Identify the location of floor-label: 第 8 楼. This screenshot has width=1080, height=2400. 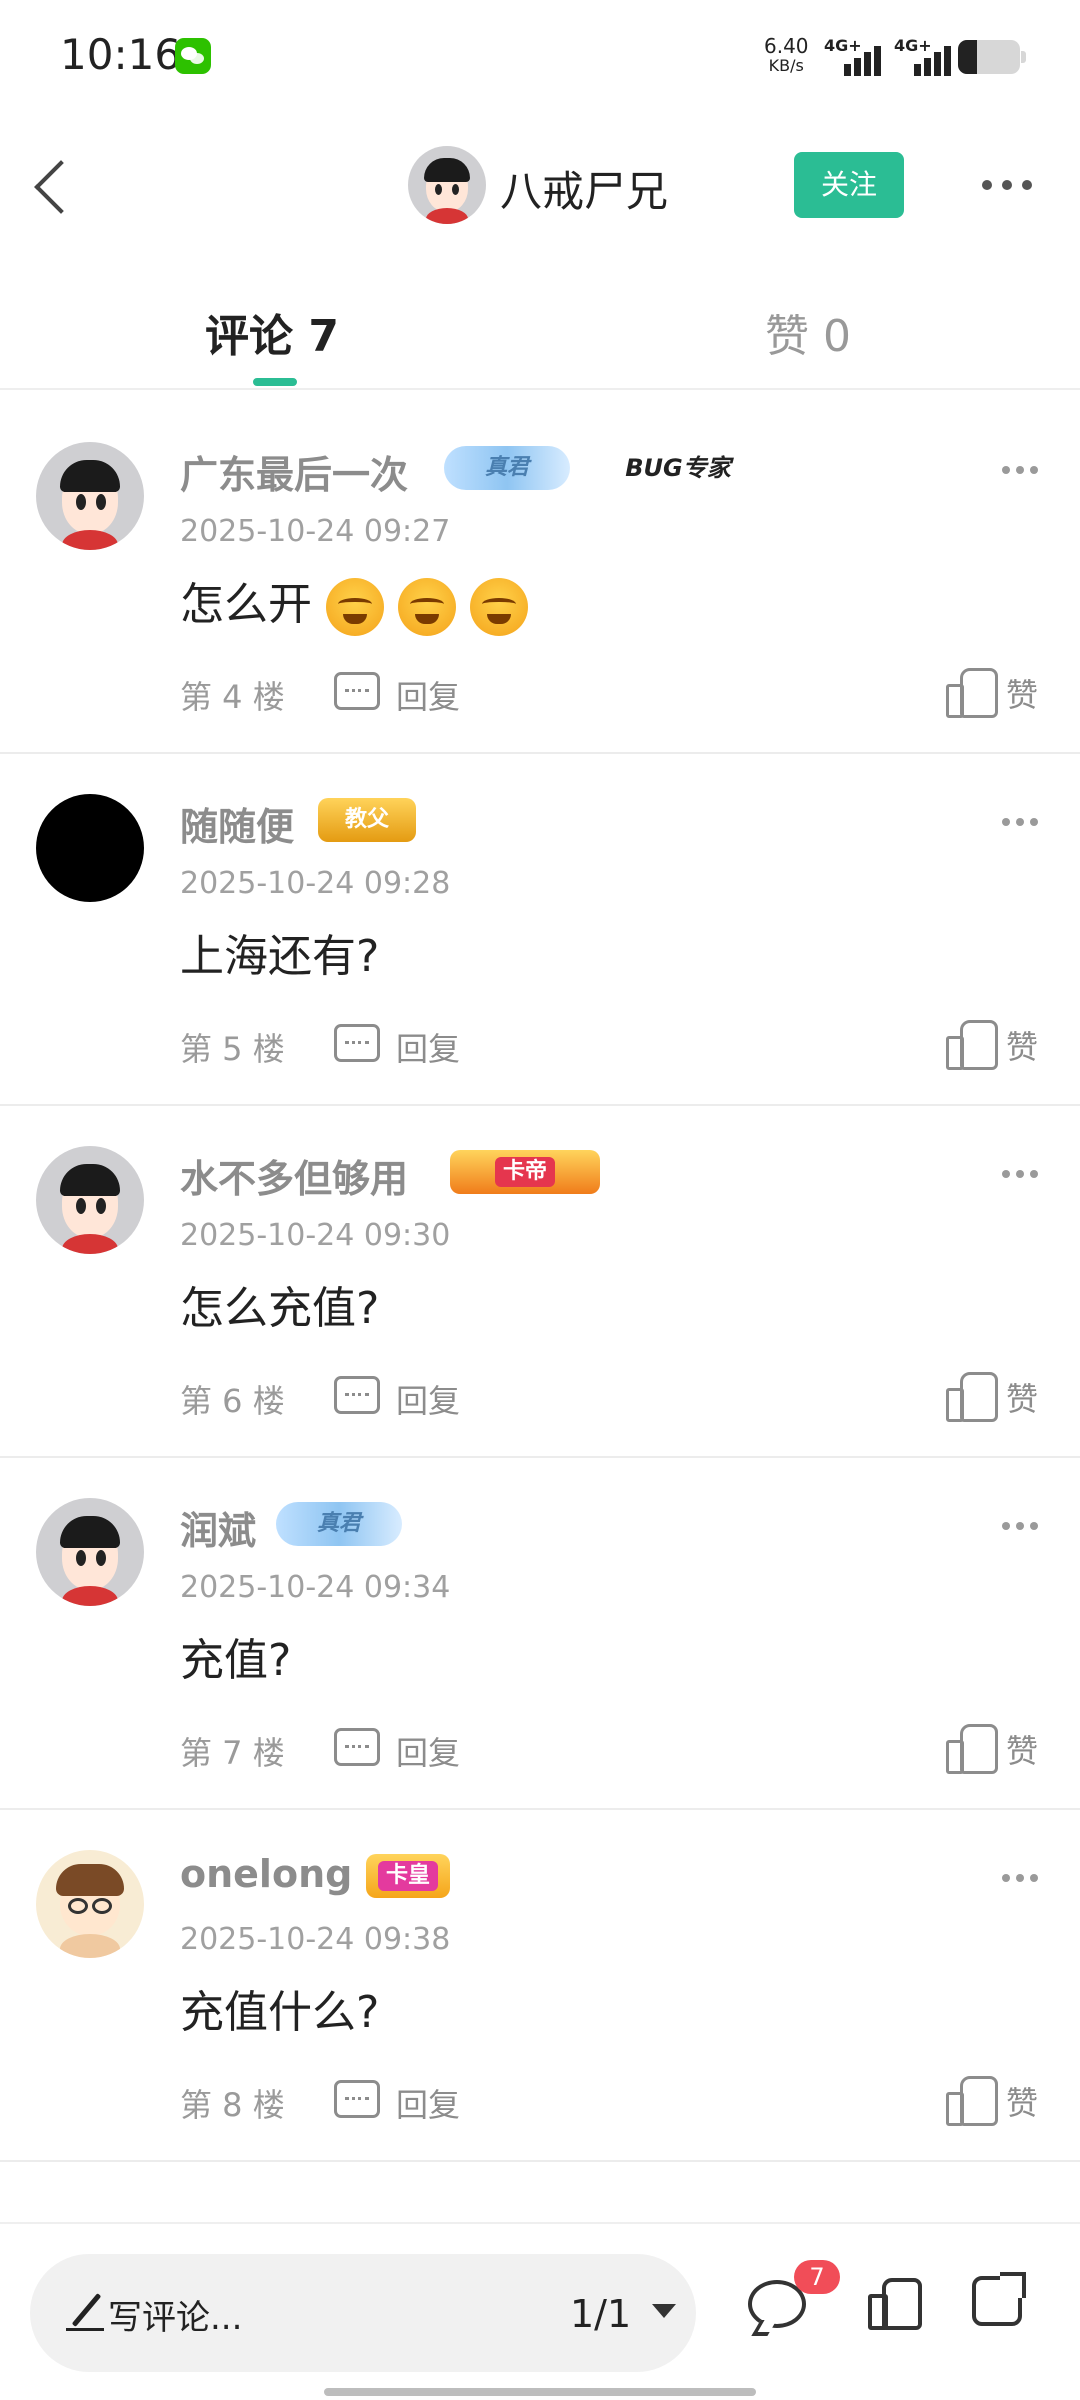
(232, 2105).